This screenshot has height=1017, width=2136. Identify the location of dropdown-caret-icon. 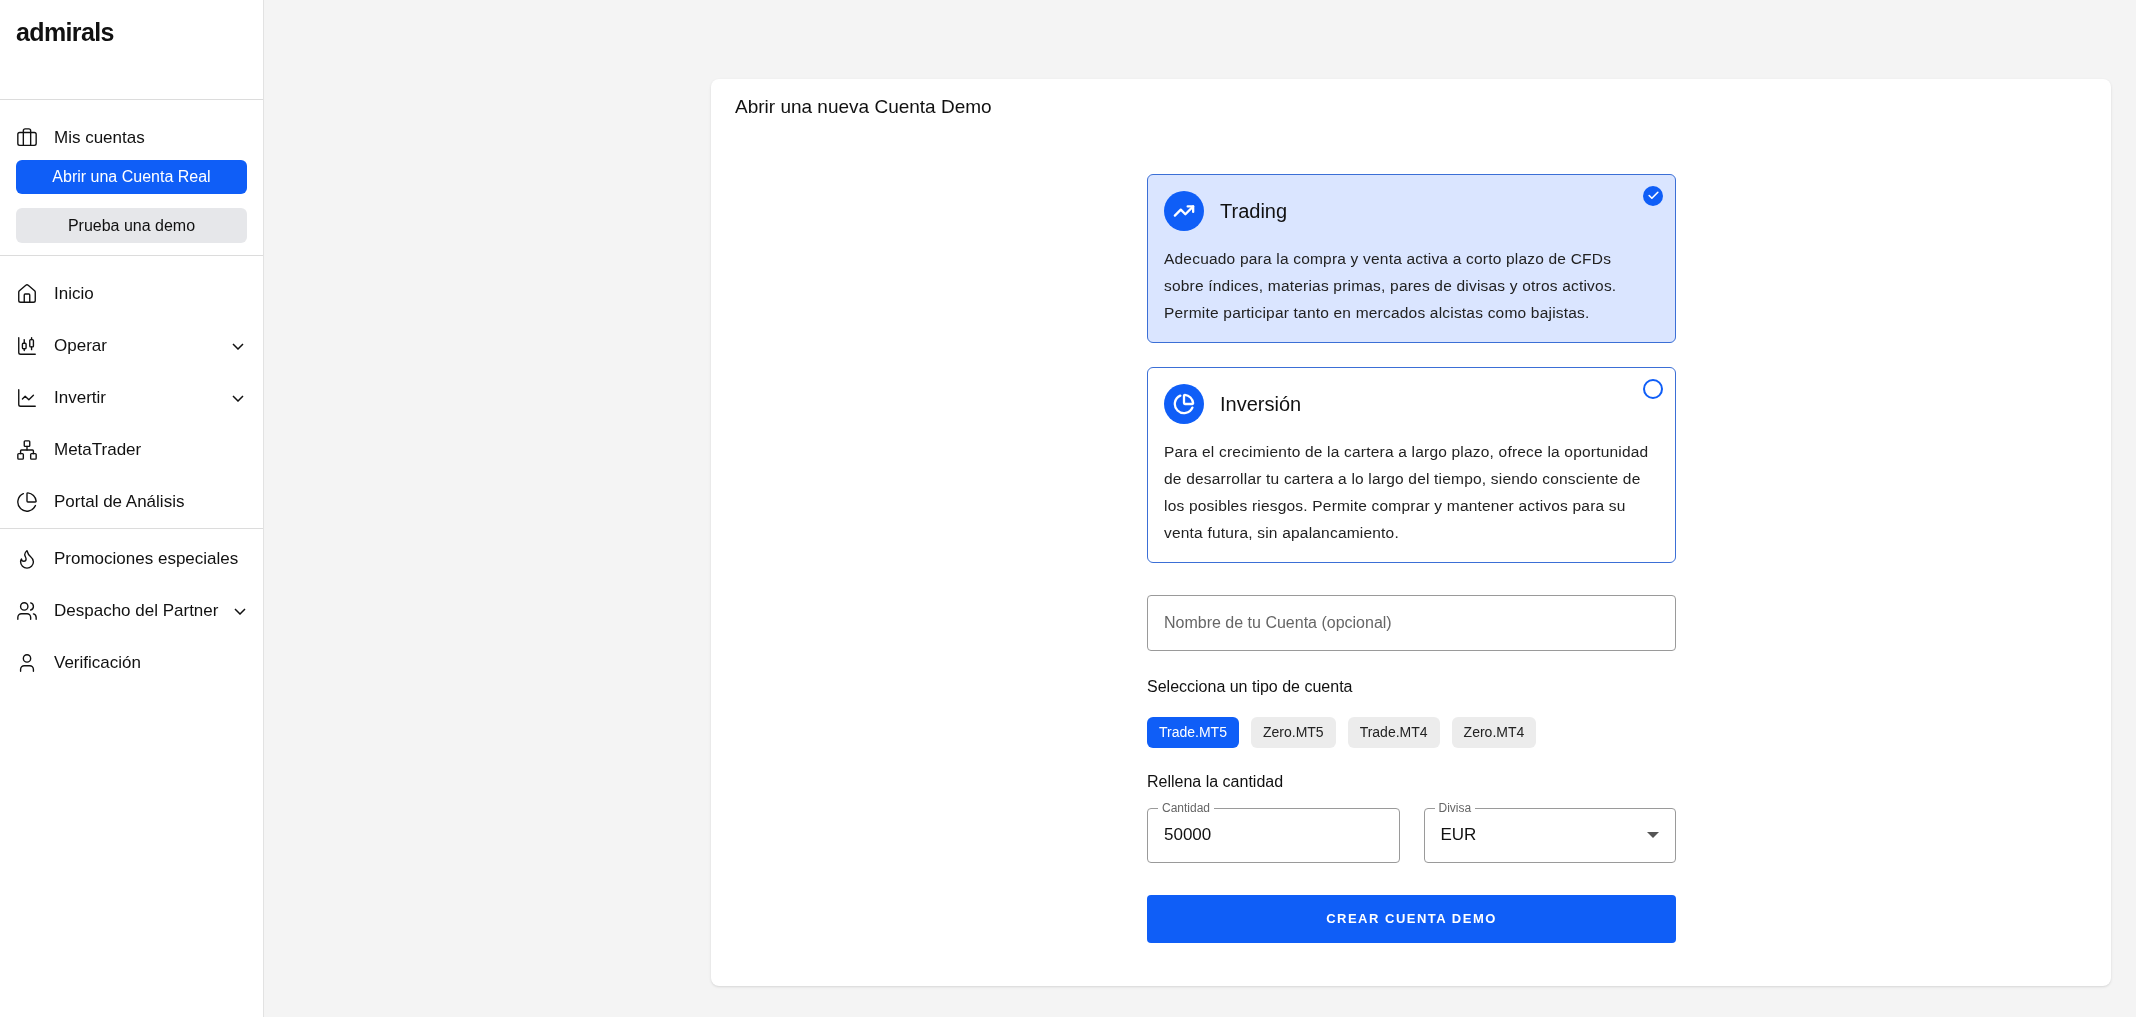
(1653, 835).